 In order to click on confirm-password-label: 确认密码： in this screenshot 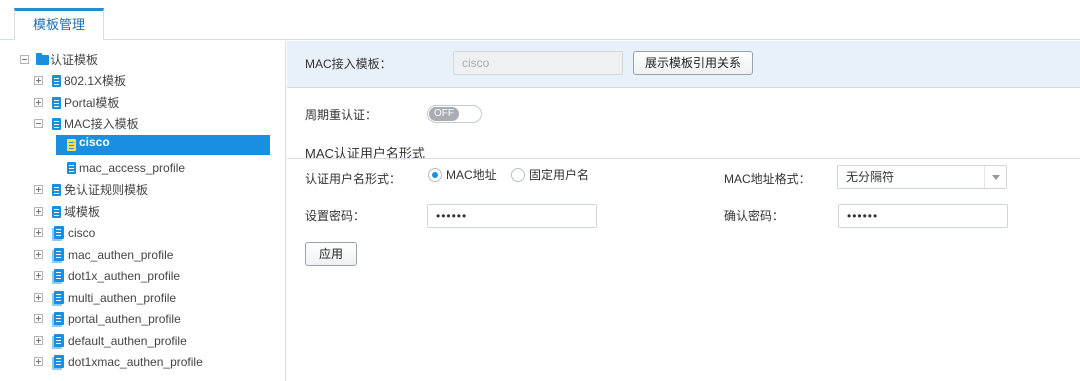, I will do `click(754, 216)`.